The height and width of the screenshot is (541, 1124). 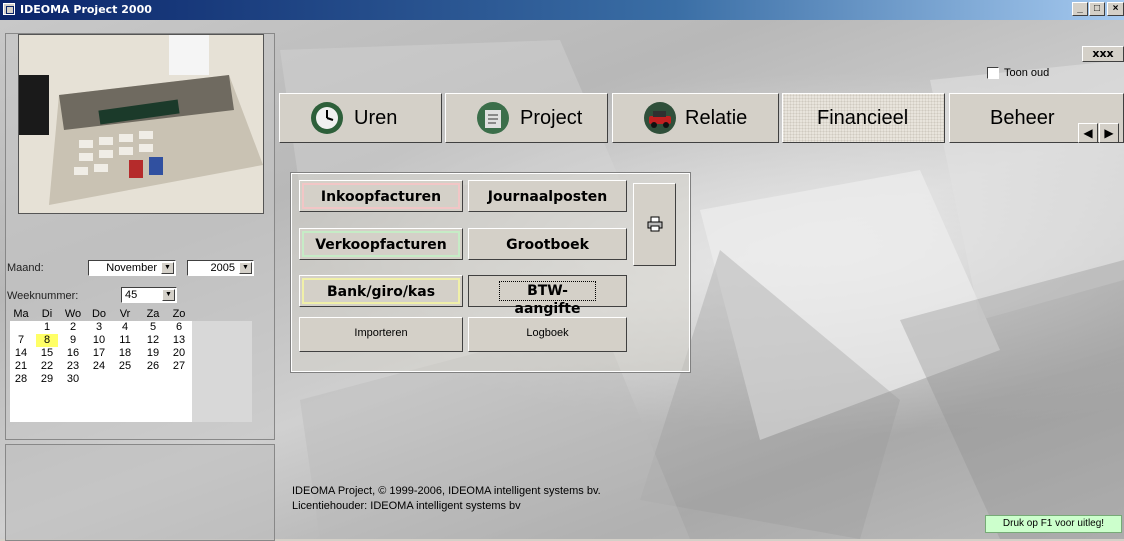 I want to click on tab-scroll-left-button: ◀, so click(x=1088, y=133).